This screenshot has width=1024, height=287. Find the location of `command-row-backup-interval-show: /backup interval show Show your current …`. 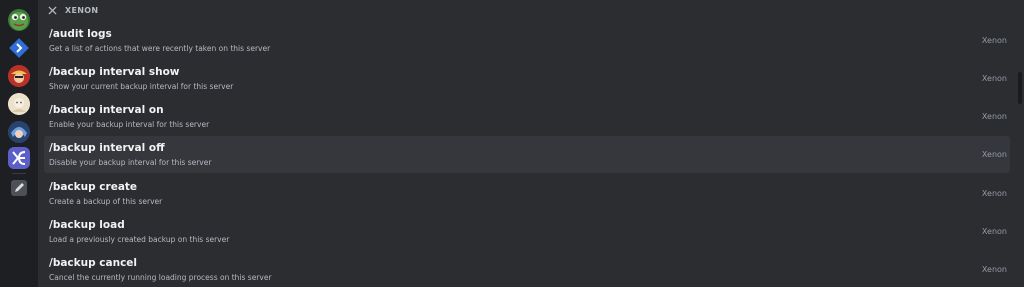

command-row-backup-interval-show: /backup interval show Show your current … is located at coordinates (527, 78).